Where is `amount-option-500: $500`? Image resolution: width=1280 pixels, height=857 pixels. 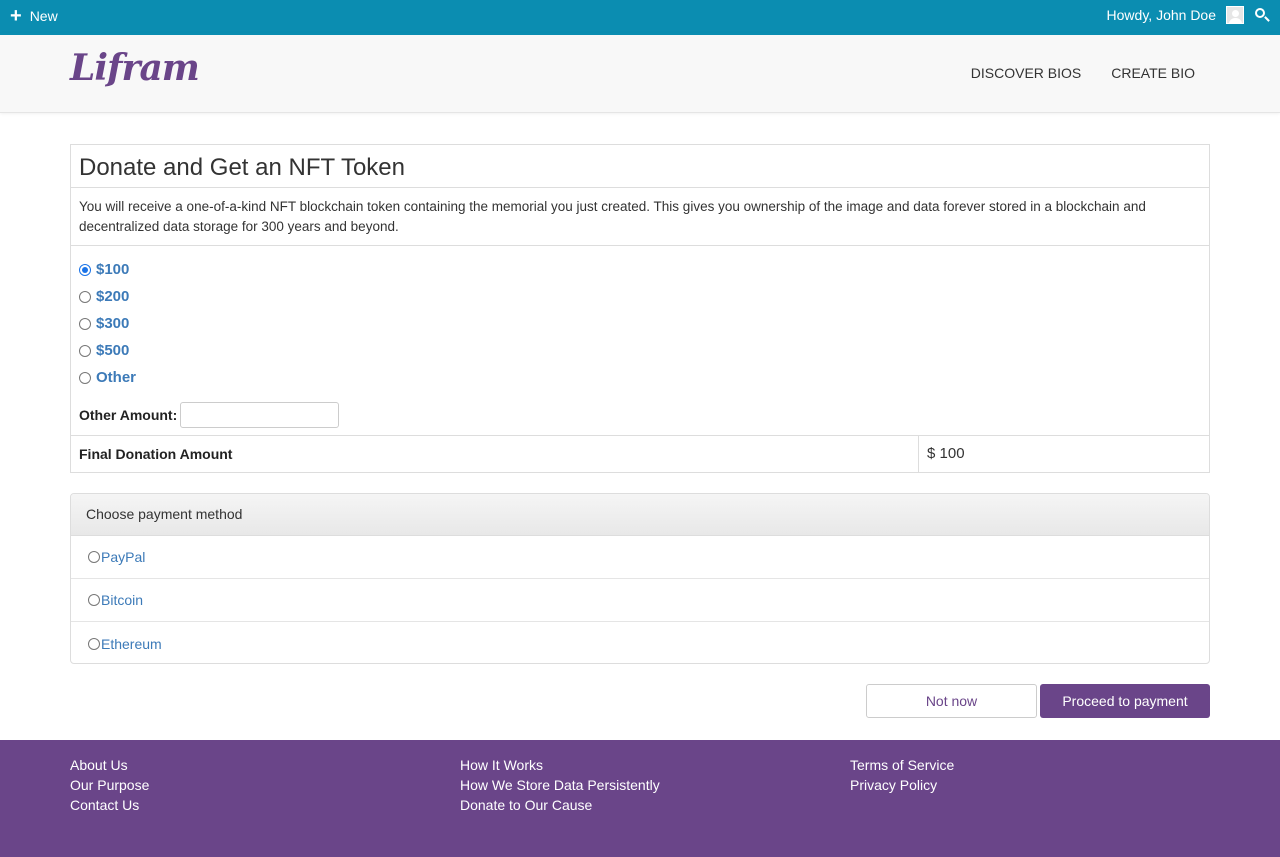
amount-option-500: $500 is located at coordinates (640, 350).